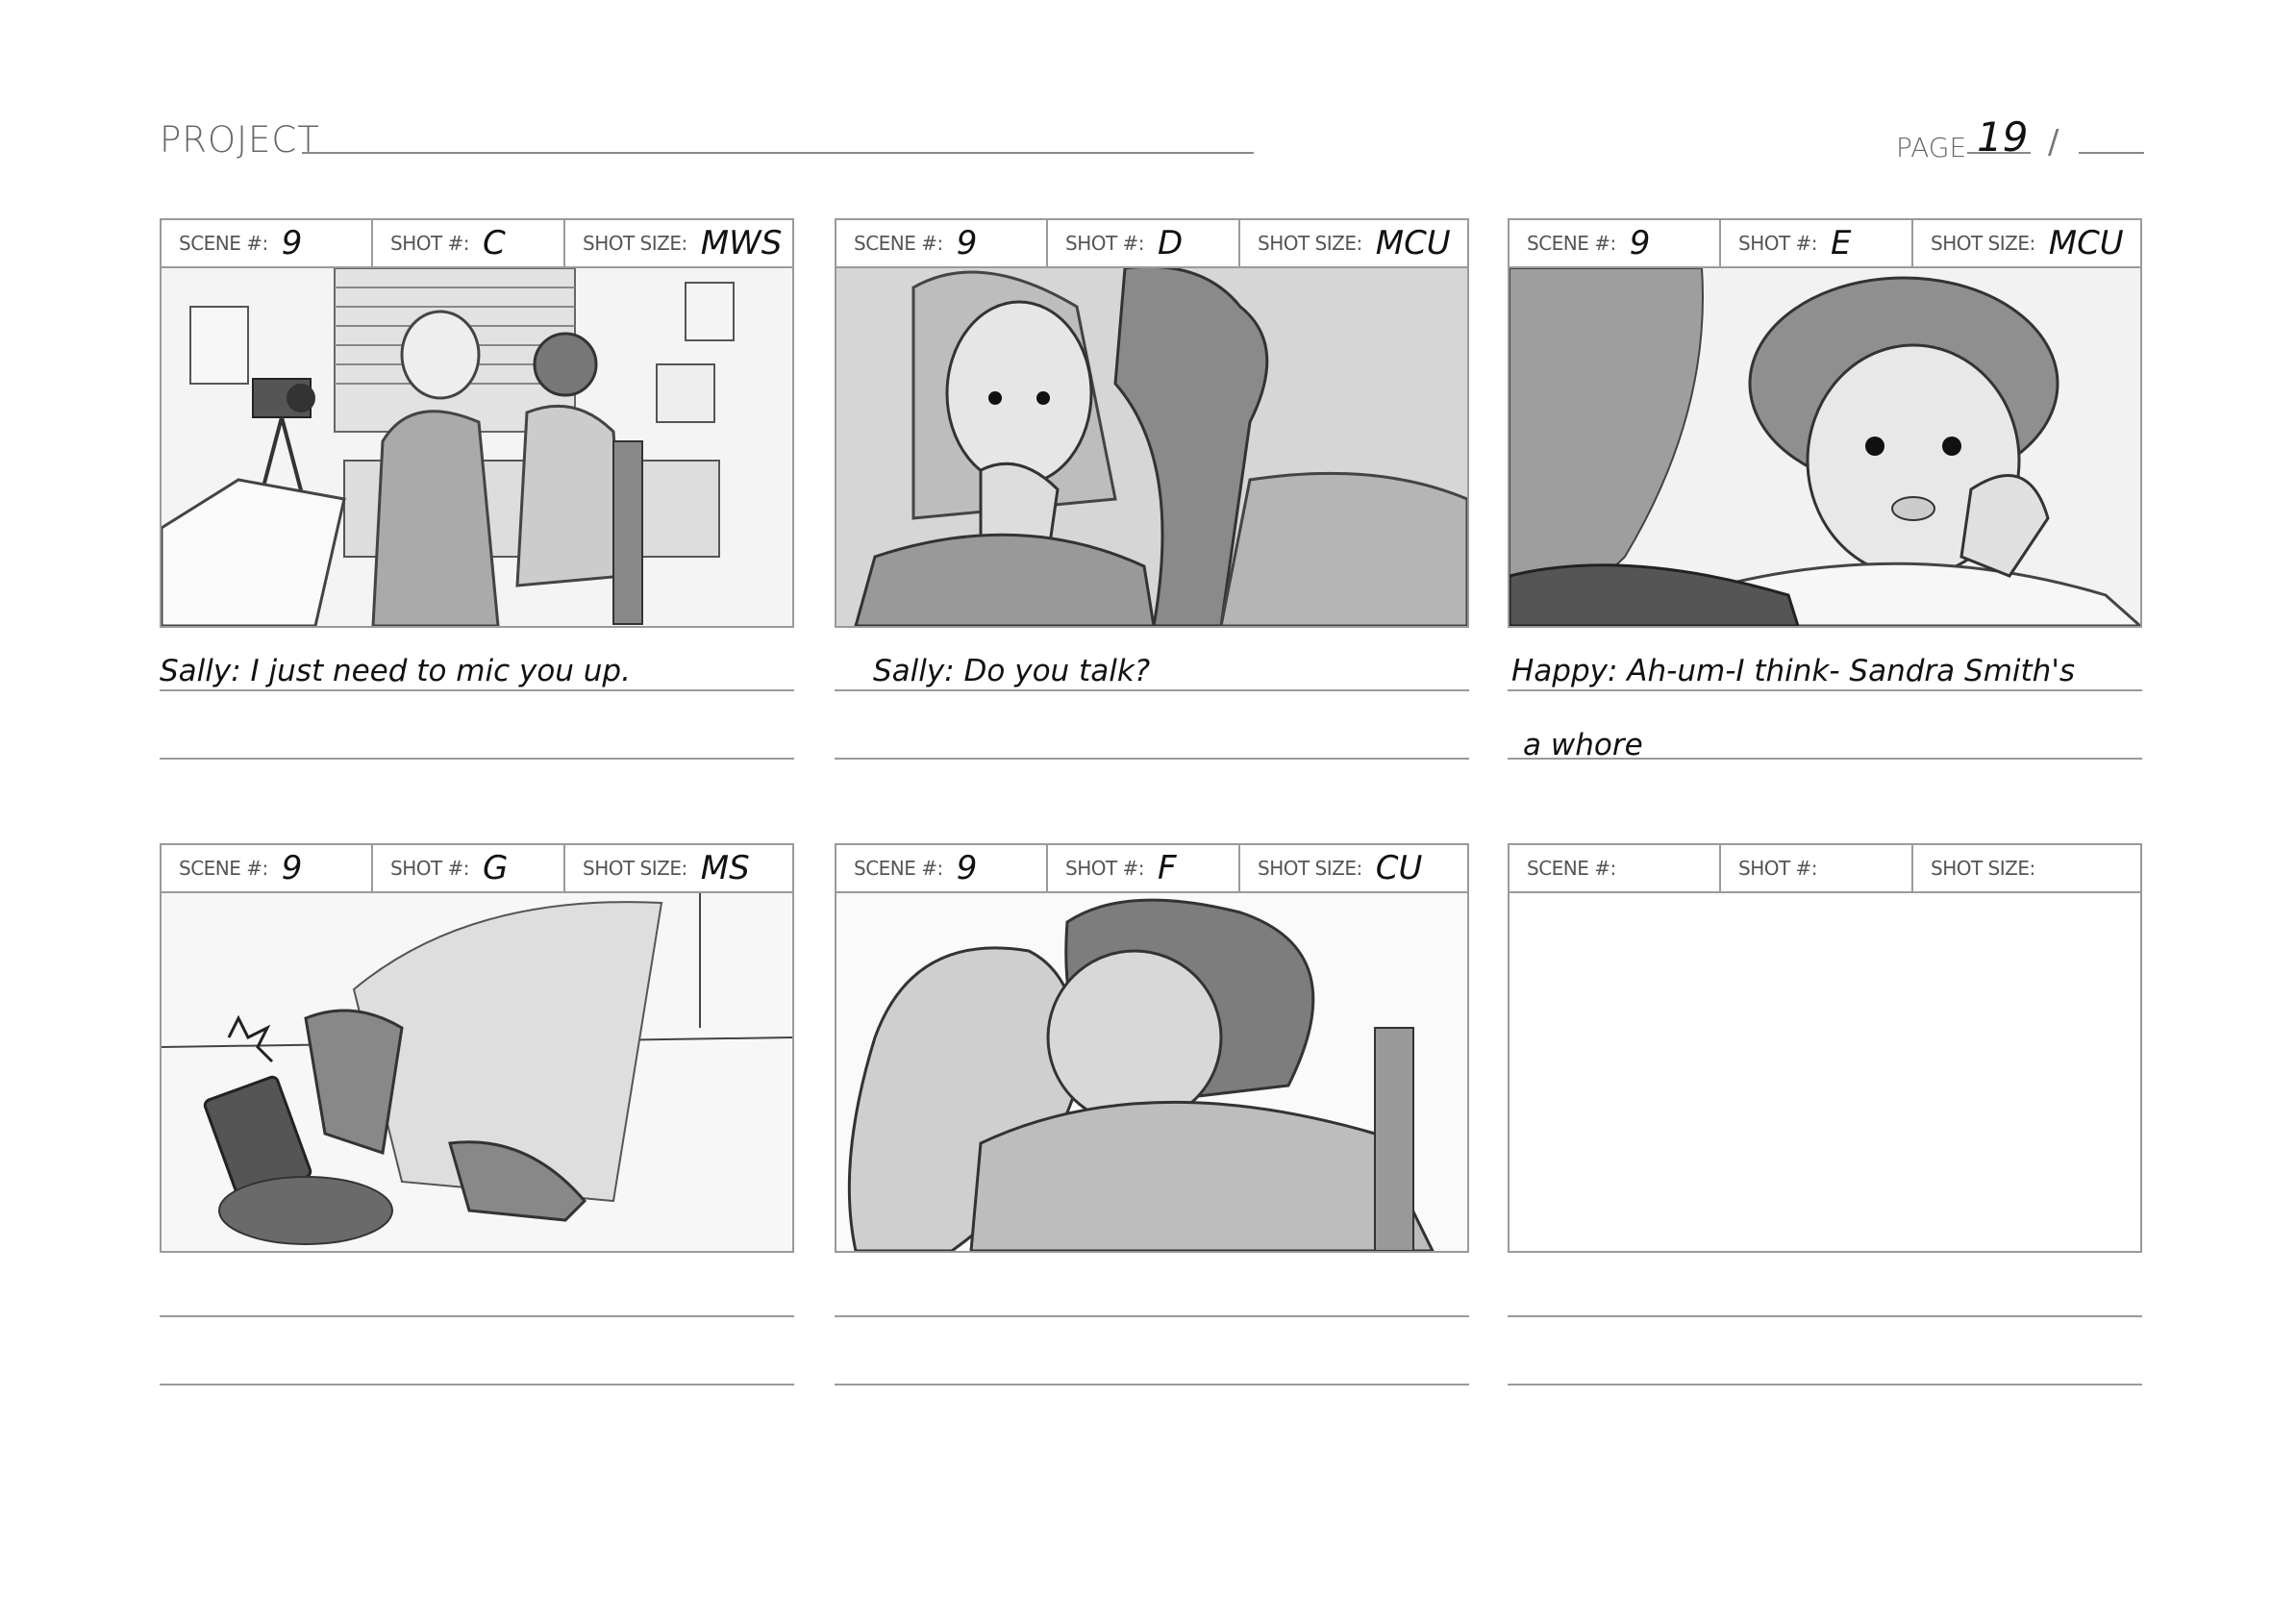 The height and width of the screenshot is (1623, 2296). I want to click on page-total-line, so click(2111, 153).